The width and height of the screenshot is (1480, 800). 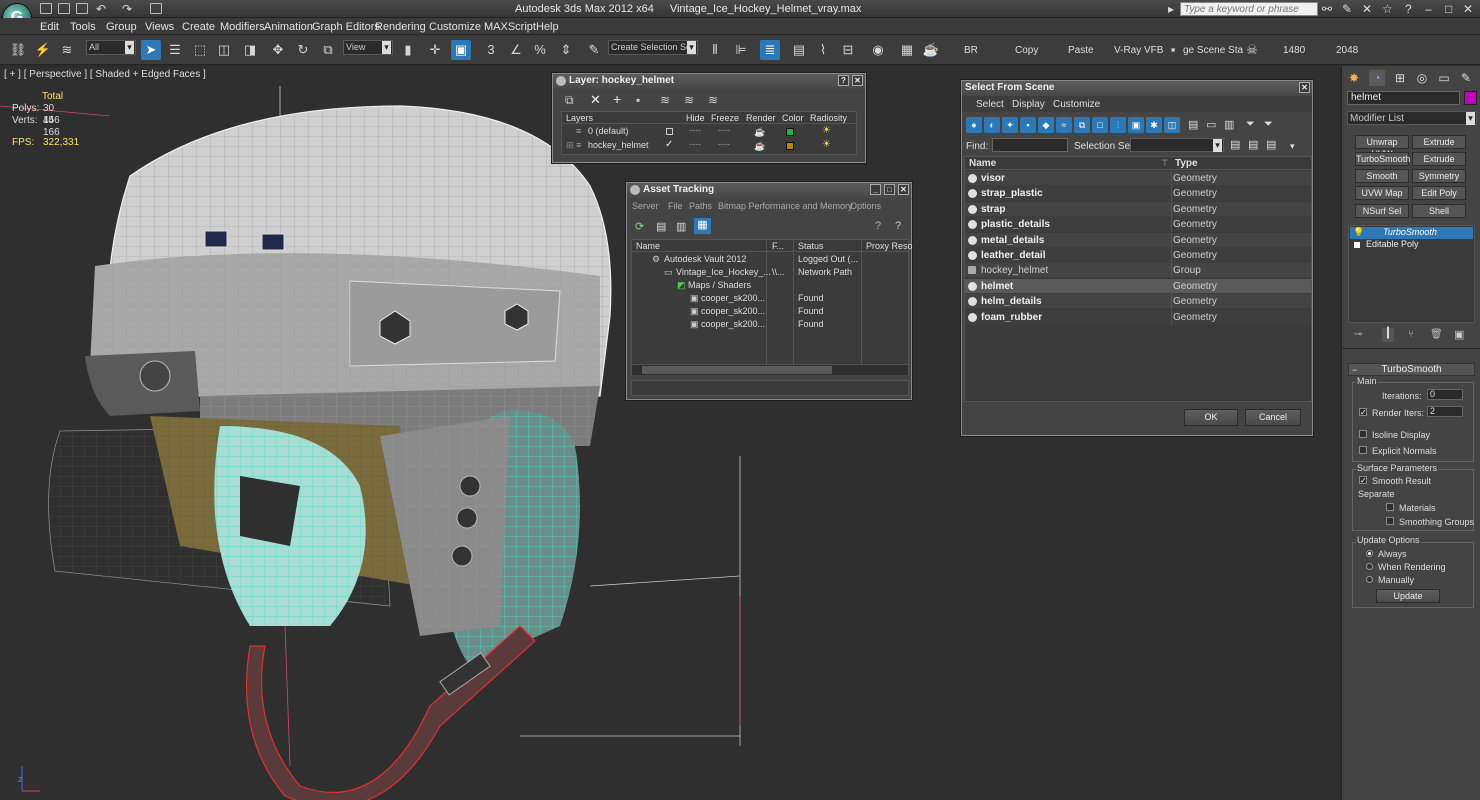 What do you see at coordinates (1046, 125) in the screenshot?
I see `filter-helpers-icon: ◆` at bounding box center [1046, 125].